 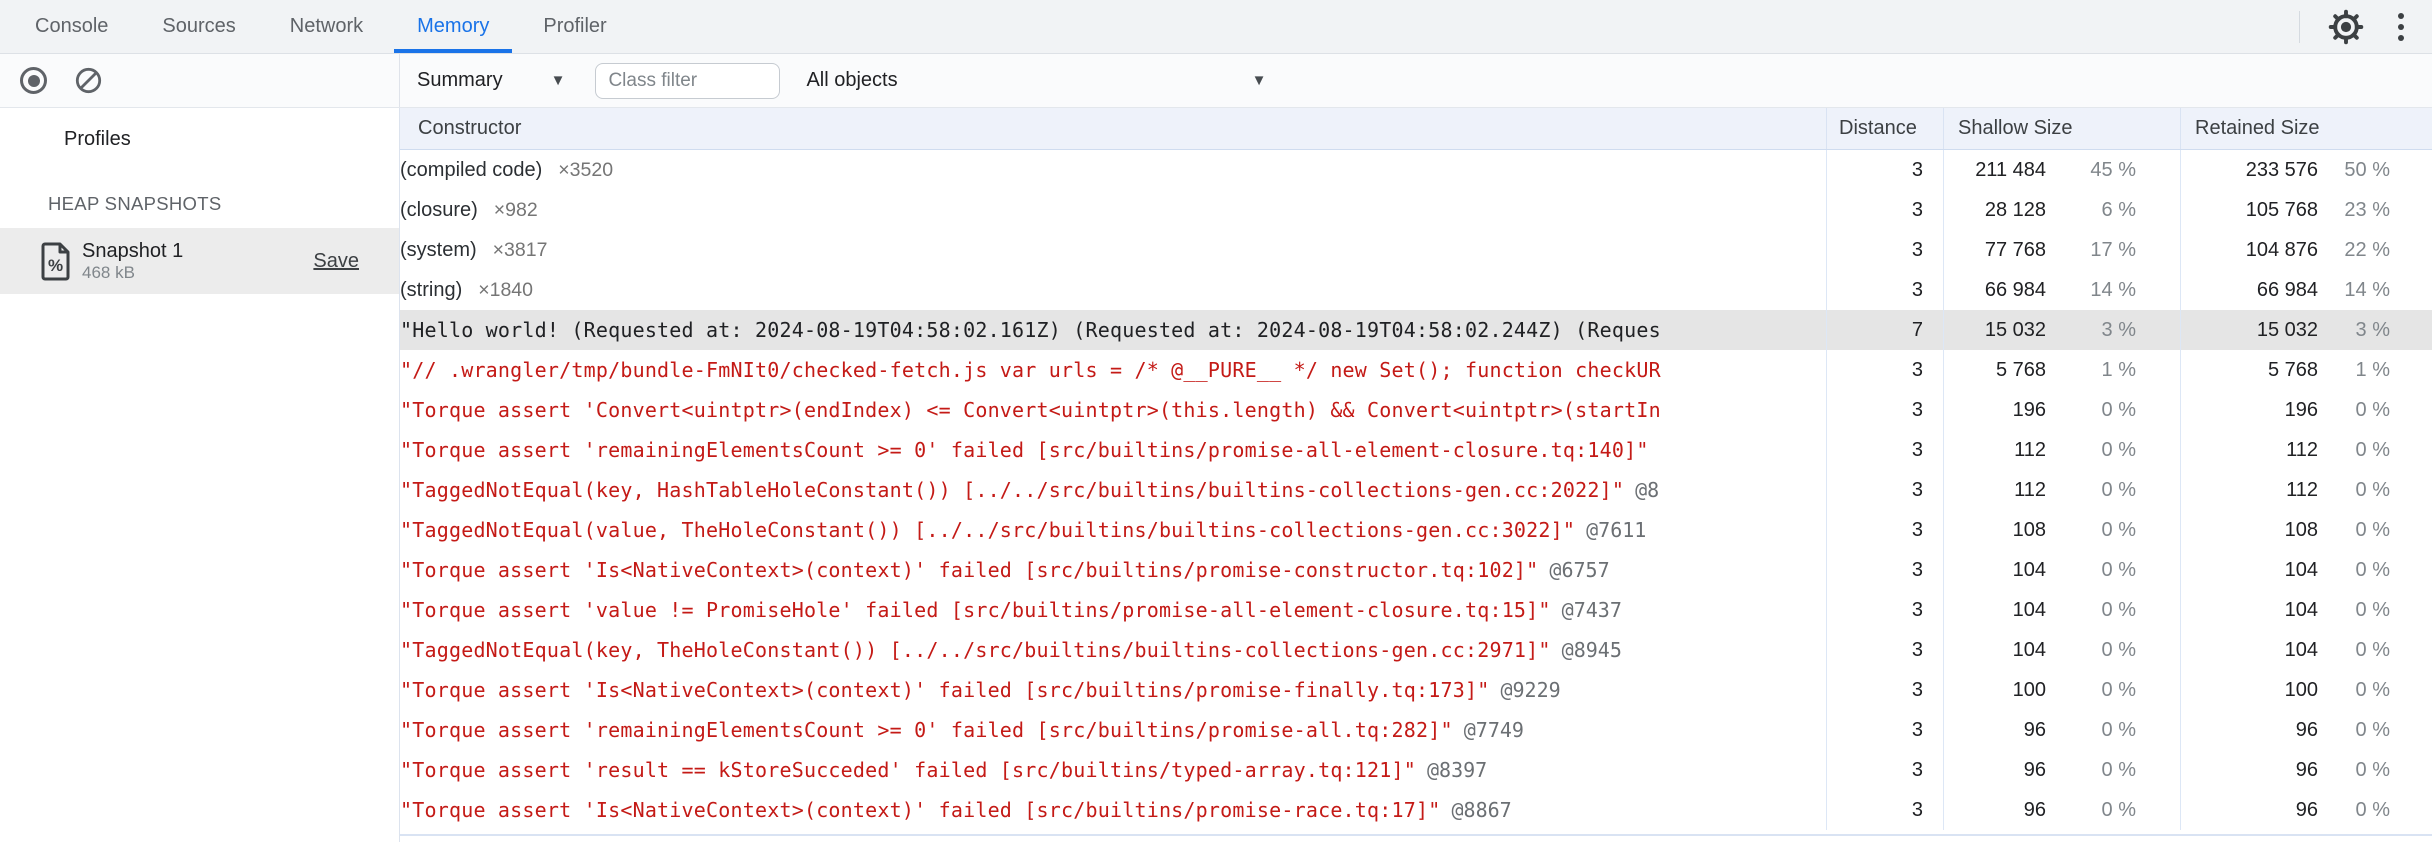 What do you see at coordinates (2306, 128) in the screenshot?
I see `column-header-retained-size: Retained Size` at bounding box center [2306, 128].